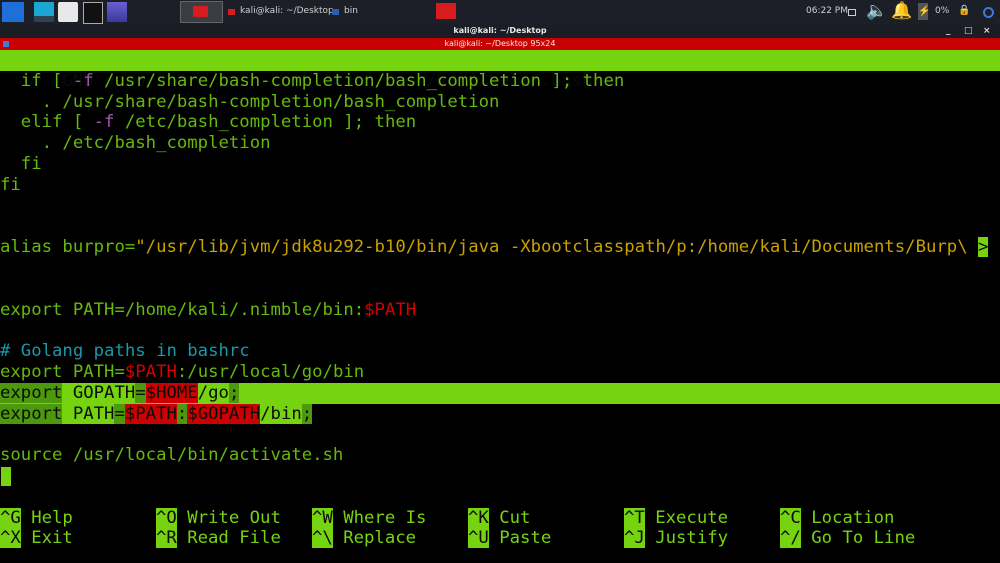  I want to click on shortcut-go-to-line: ^/ Go To Line, so click(858, 538).